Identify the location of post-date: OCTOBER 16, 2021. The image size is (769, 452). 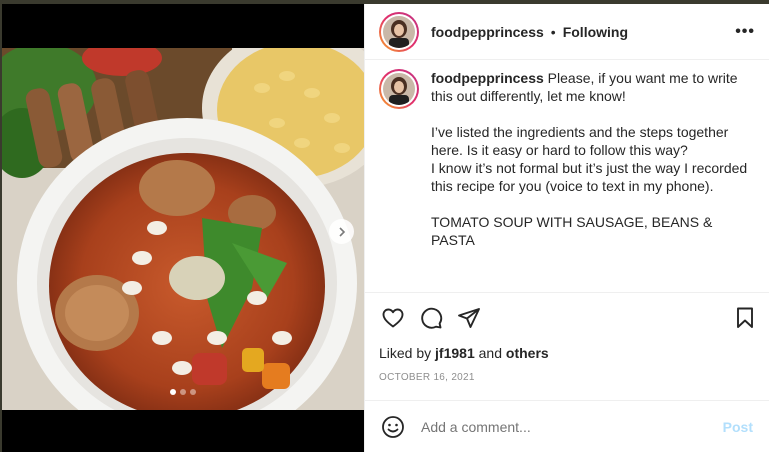
(567, 377).